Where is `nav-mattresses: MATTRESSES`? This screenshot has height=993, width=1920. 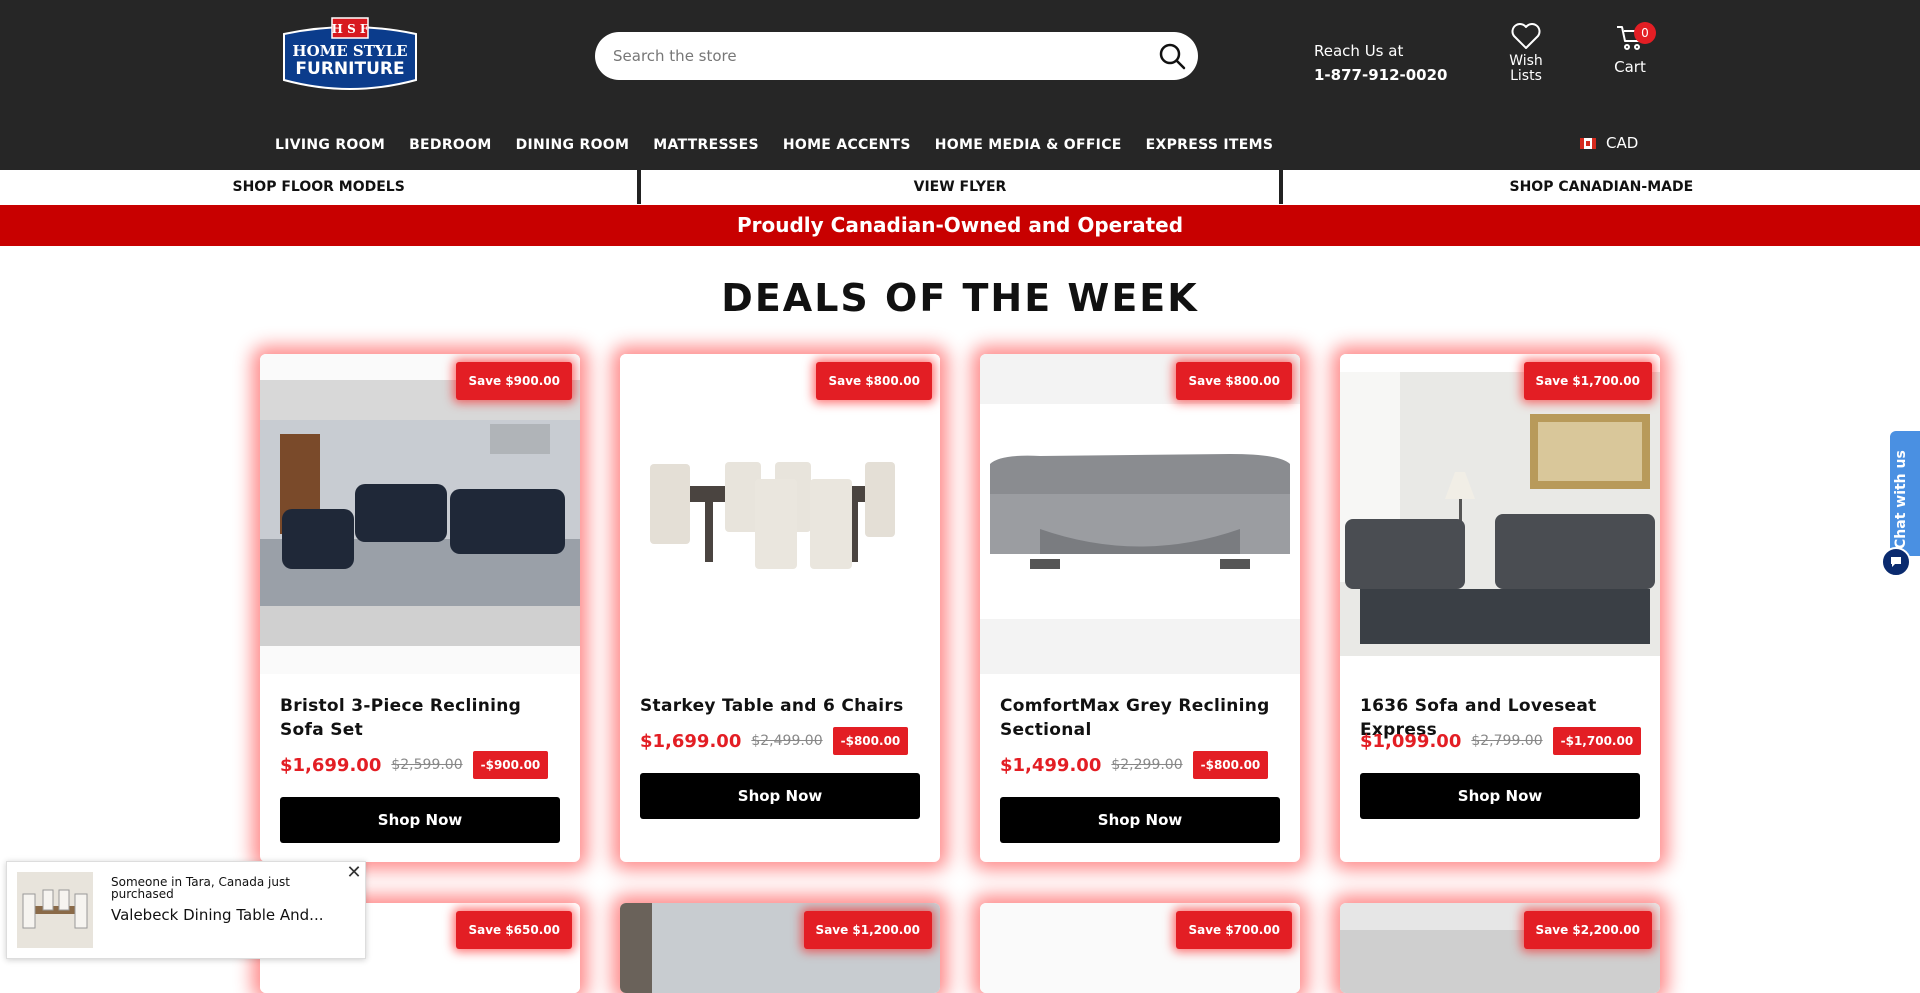 nav-mattresses: MATTRESSES is located at coordinates (706, 145).